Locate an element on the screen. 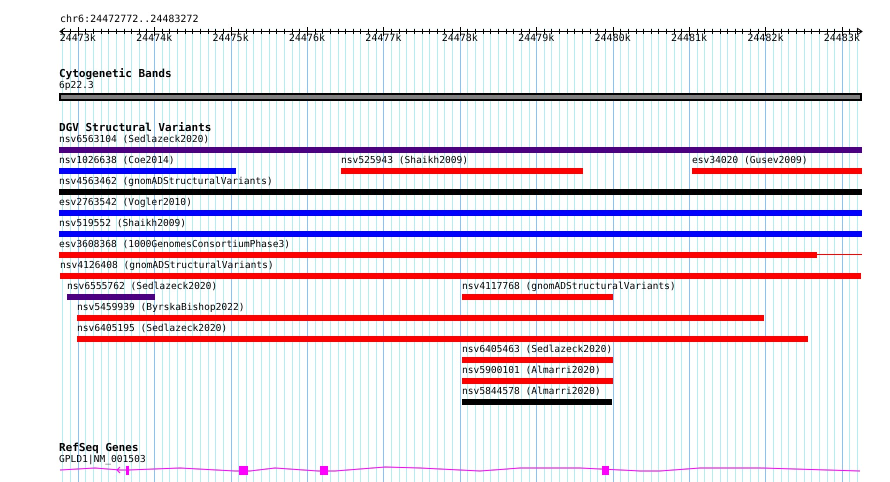 This screenshot has width=890, height=482. tick-label: 24476k is located at coordinates (306, 39).